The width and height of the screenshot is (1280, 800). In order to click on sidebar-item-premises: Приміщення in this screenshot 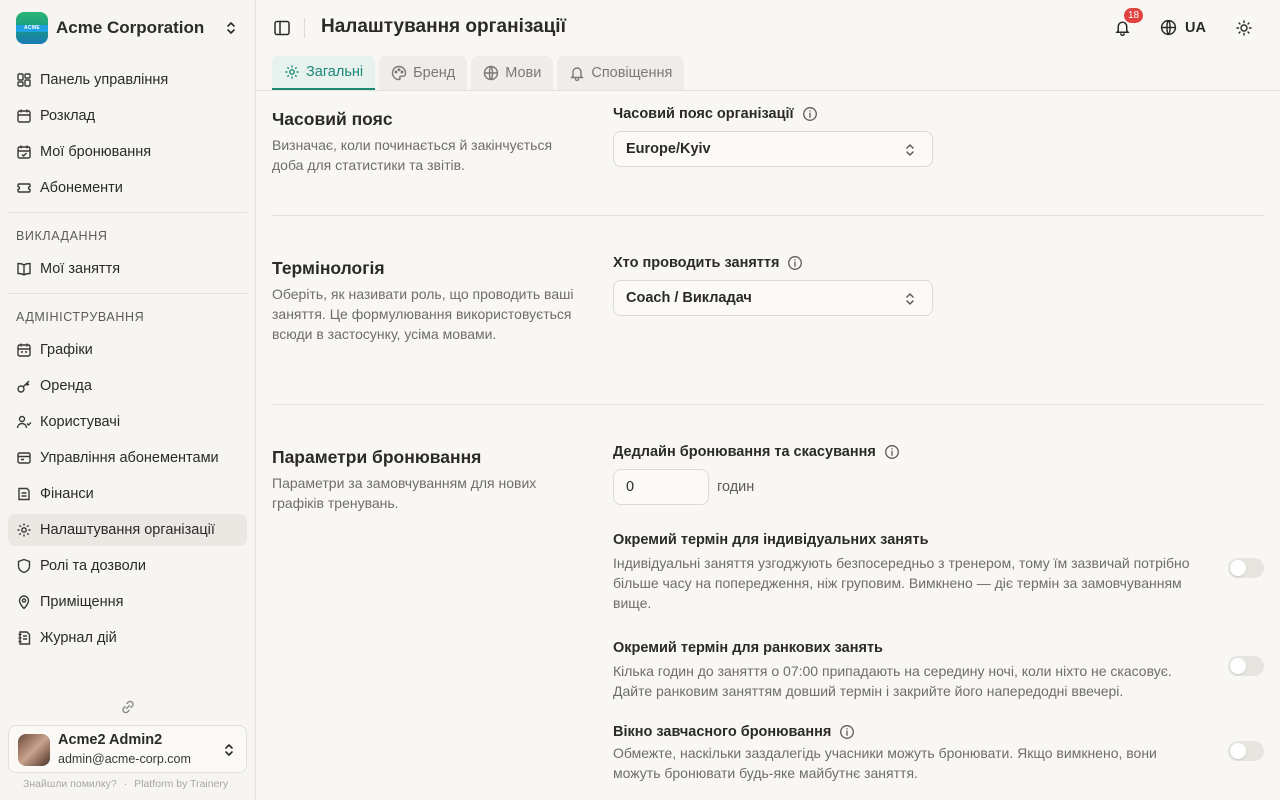, I will do `click(127, 602)`.